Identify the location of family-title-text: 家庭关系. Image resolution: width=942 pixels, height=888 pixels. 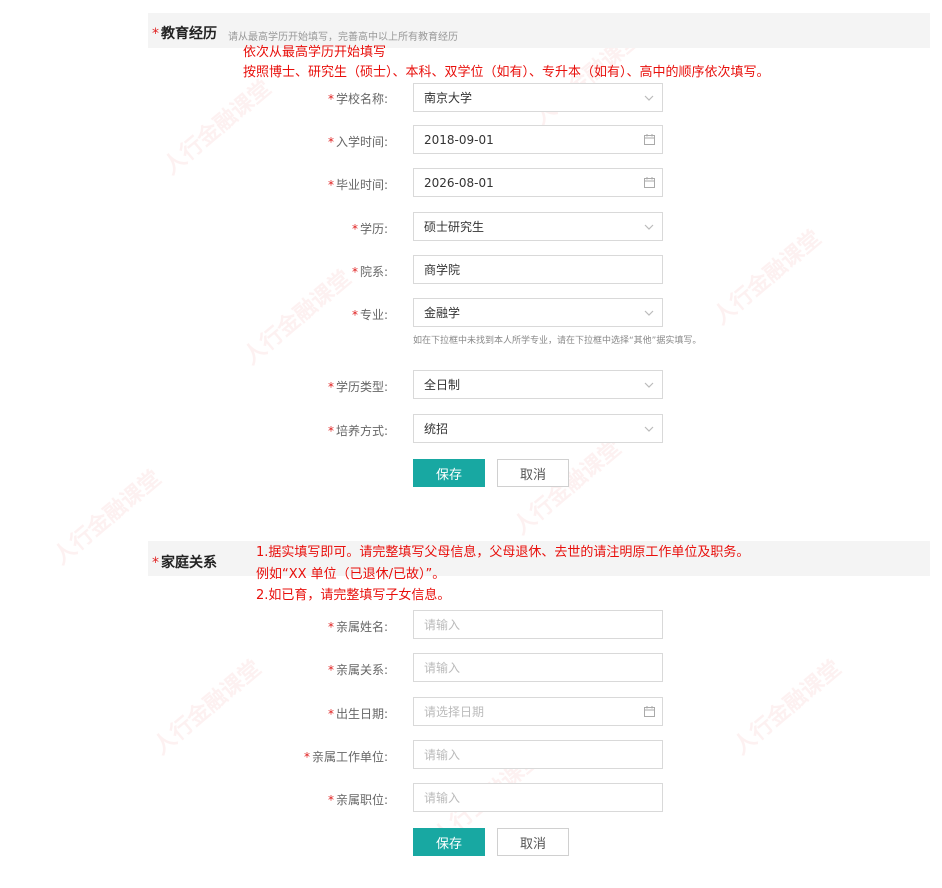
(189, 563).